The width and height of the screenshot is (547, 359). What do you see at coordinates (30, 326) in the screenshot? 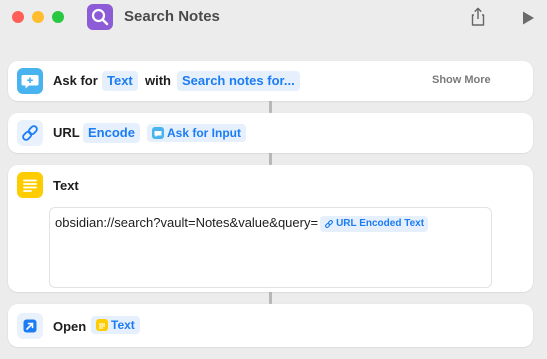
I see `open-url-icon` at bounding box center [30, 326].